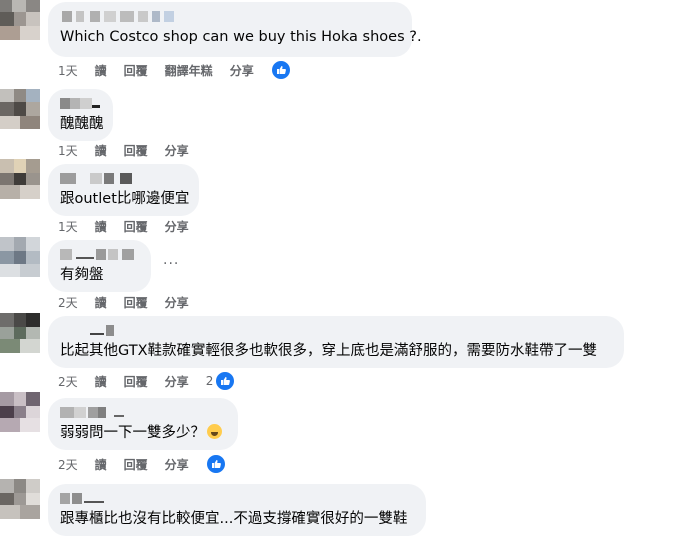  I want to click on like-count: 2, so click(209, 381).